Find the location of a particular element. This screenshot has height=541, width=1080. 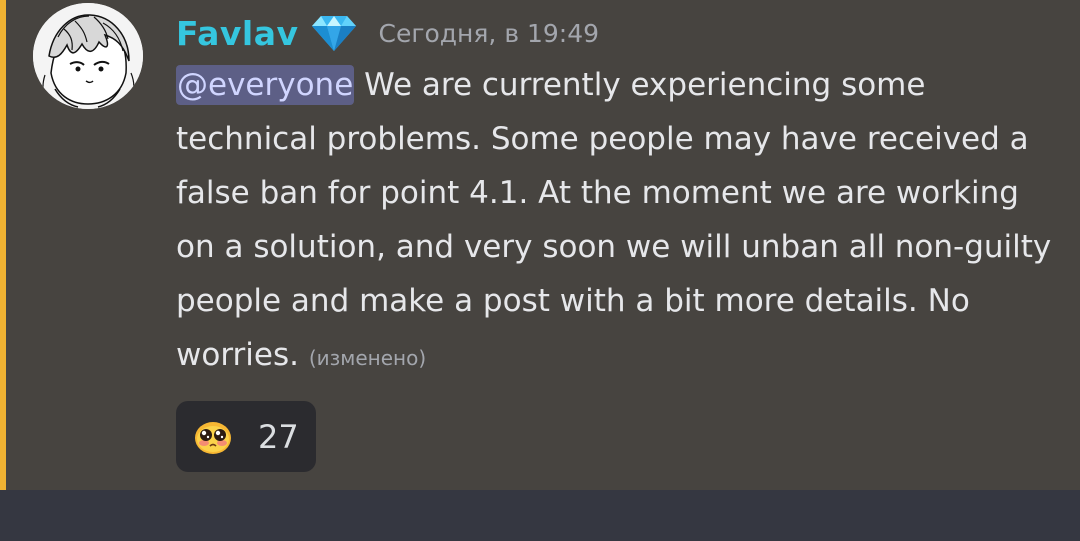

anime-avatar-icon is located at coordinates (88, 56).